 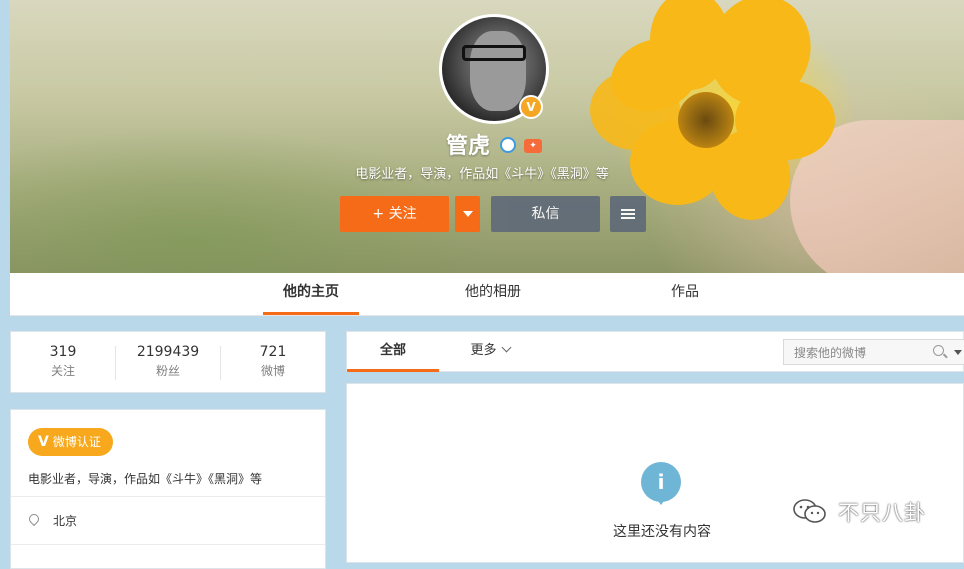 What do you see at coordinates (859, 353) in the screenshot?
I see `search-input` at bounding box center [859, 353].